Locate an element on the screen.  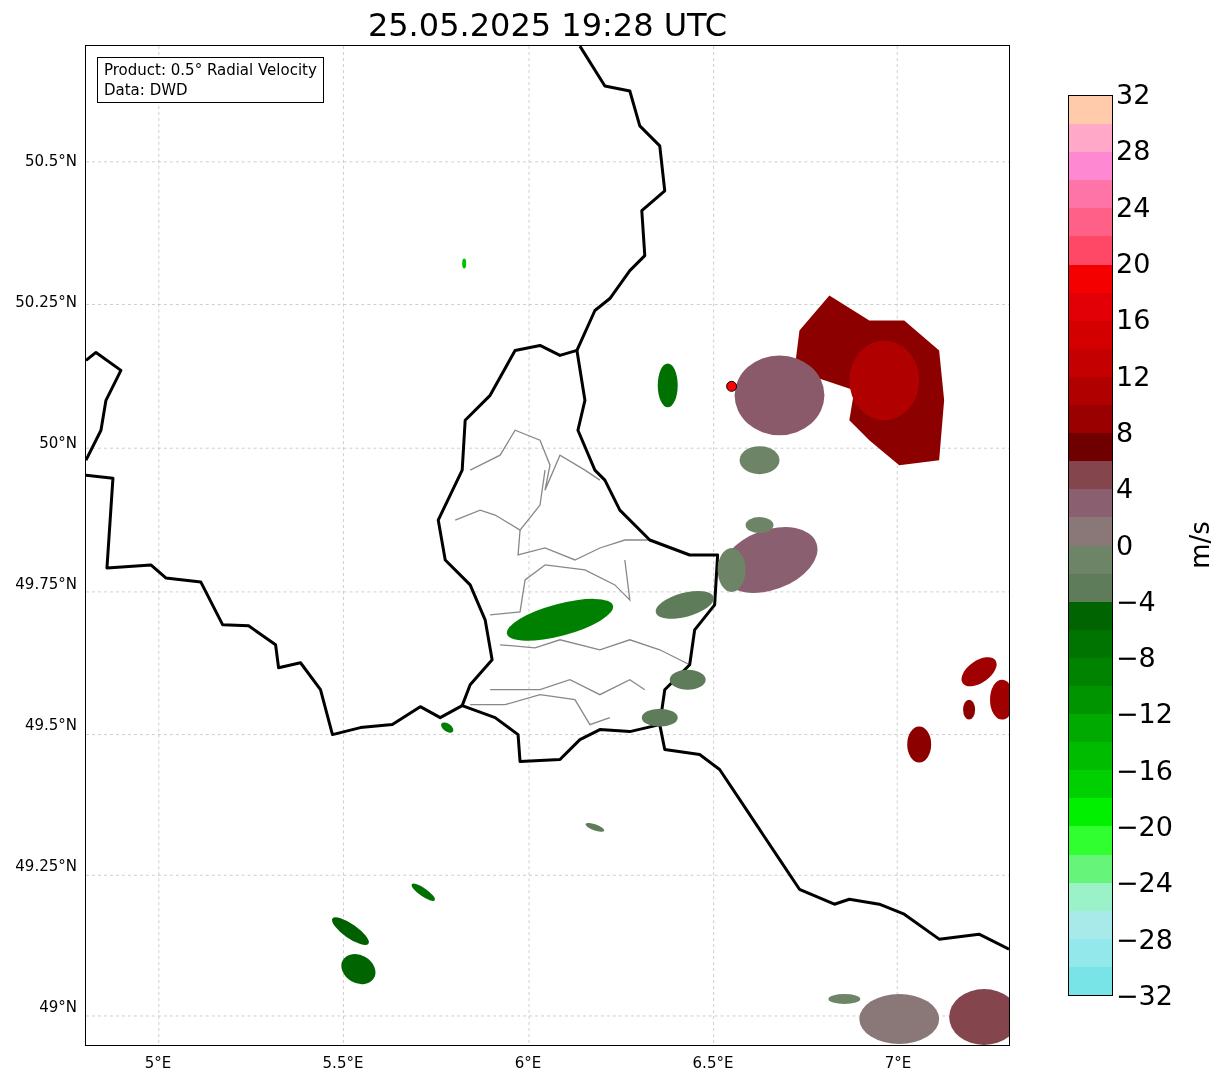
longitude-label: 5.5°E is located at coordinates (343, 1063).